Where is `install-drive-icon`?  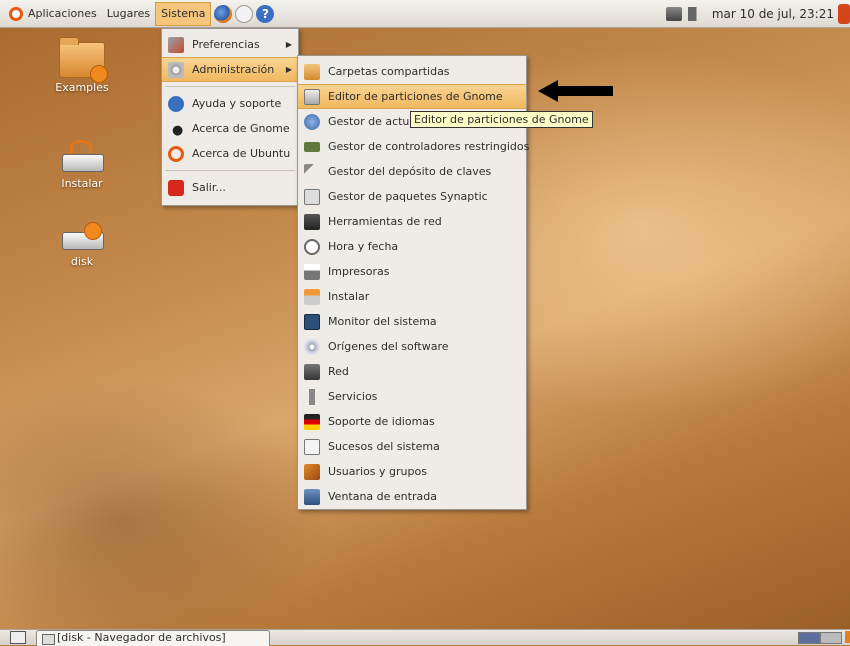
install-drive-icon is located at coordinates (82, 157).